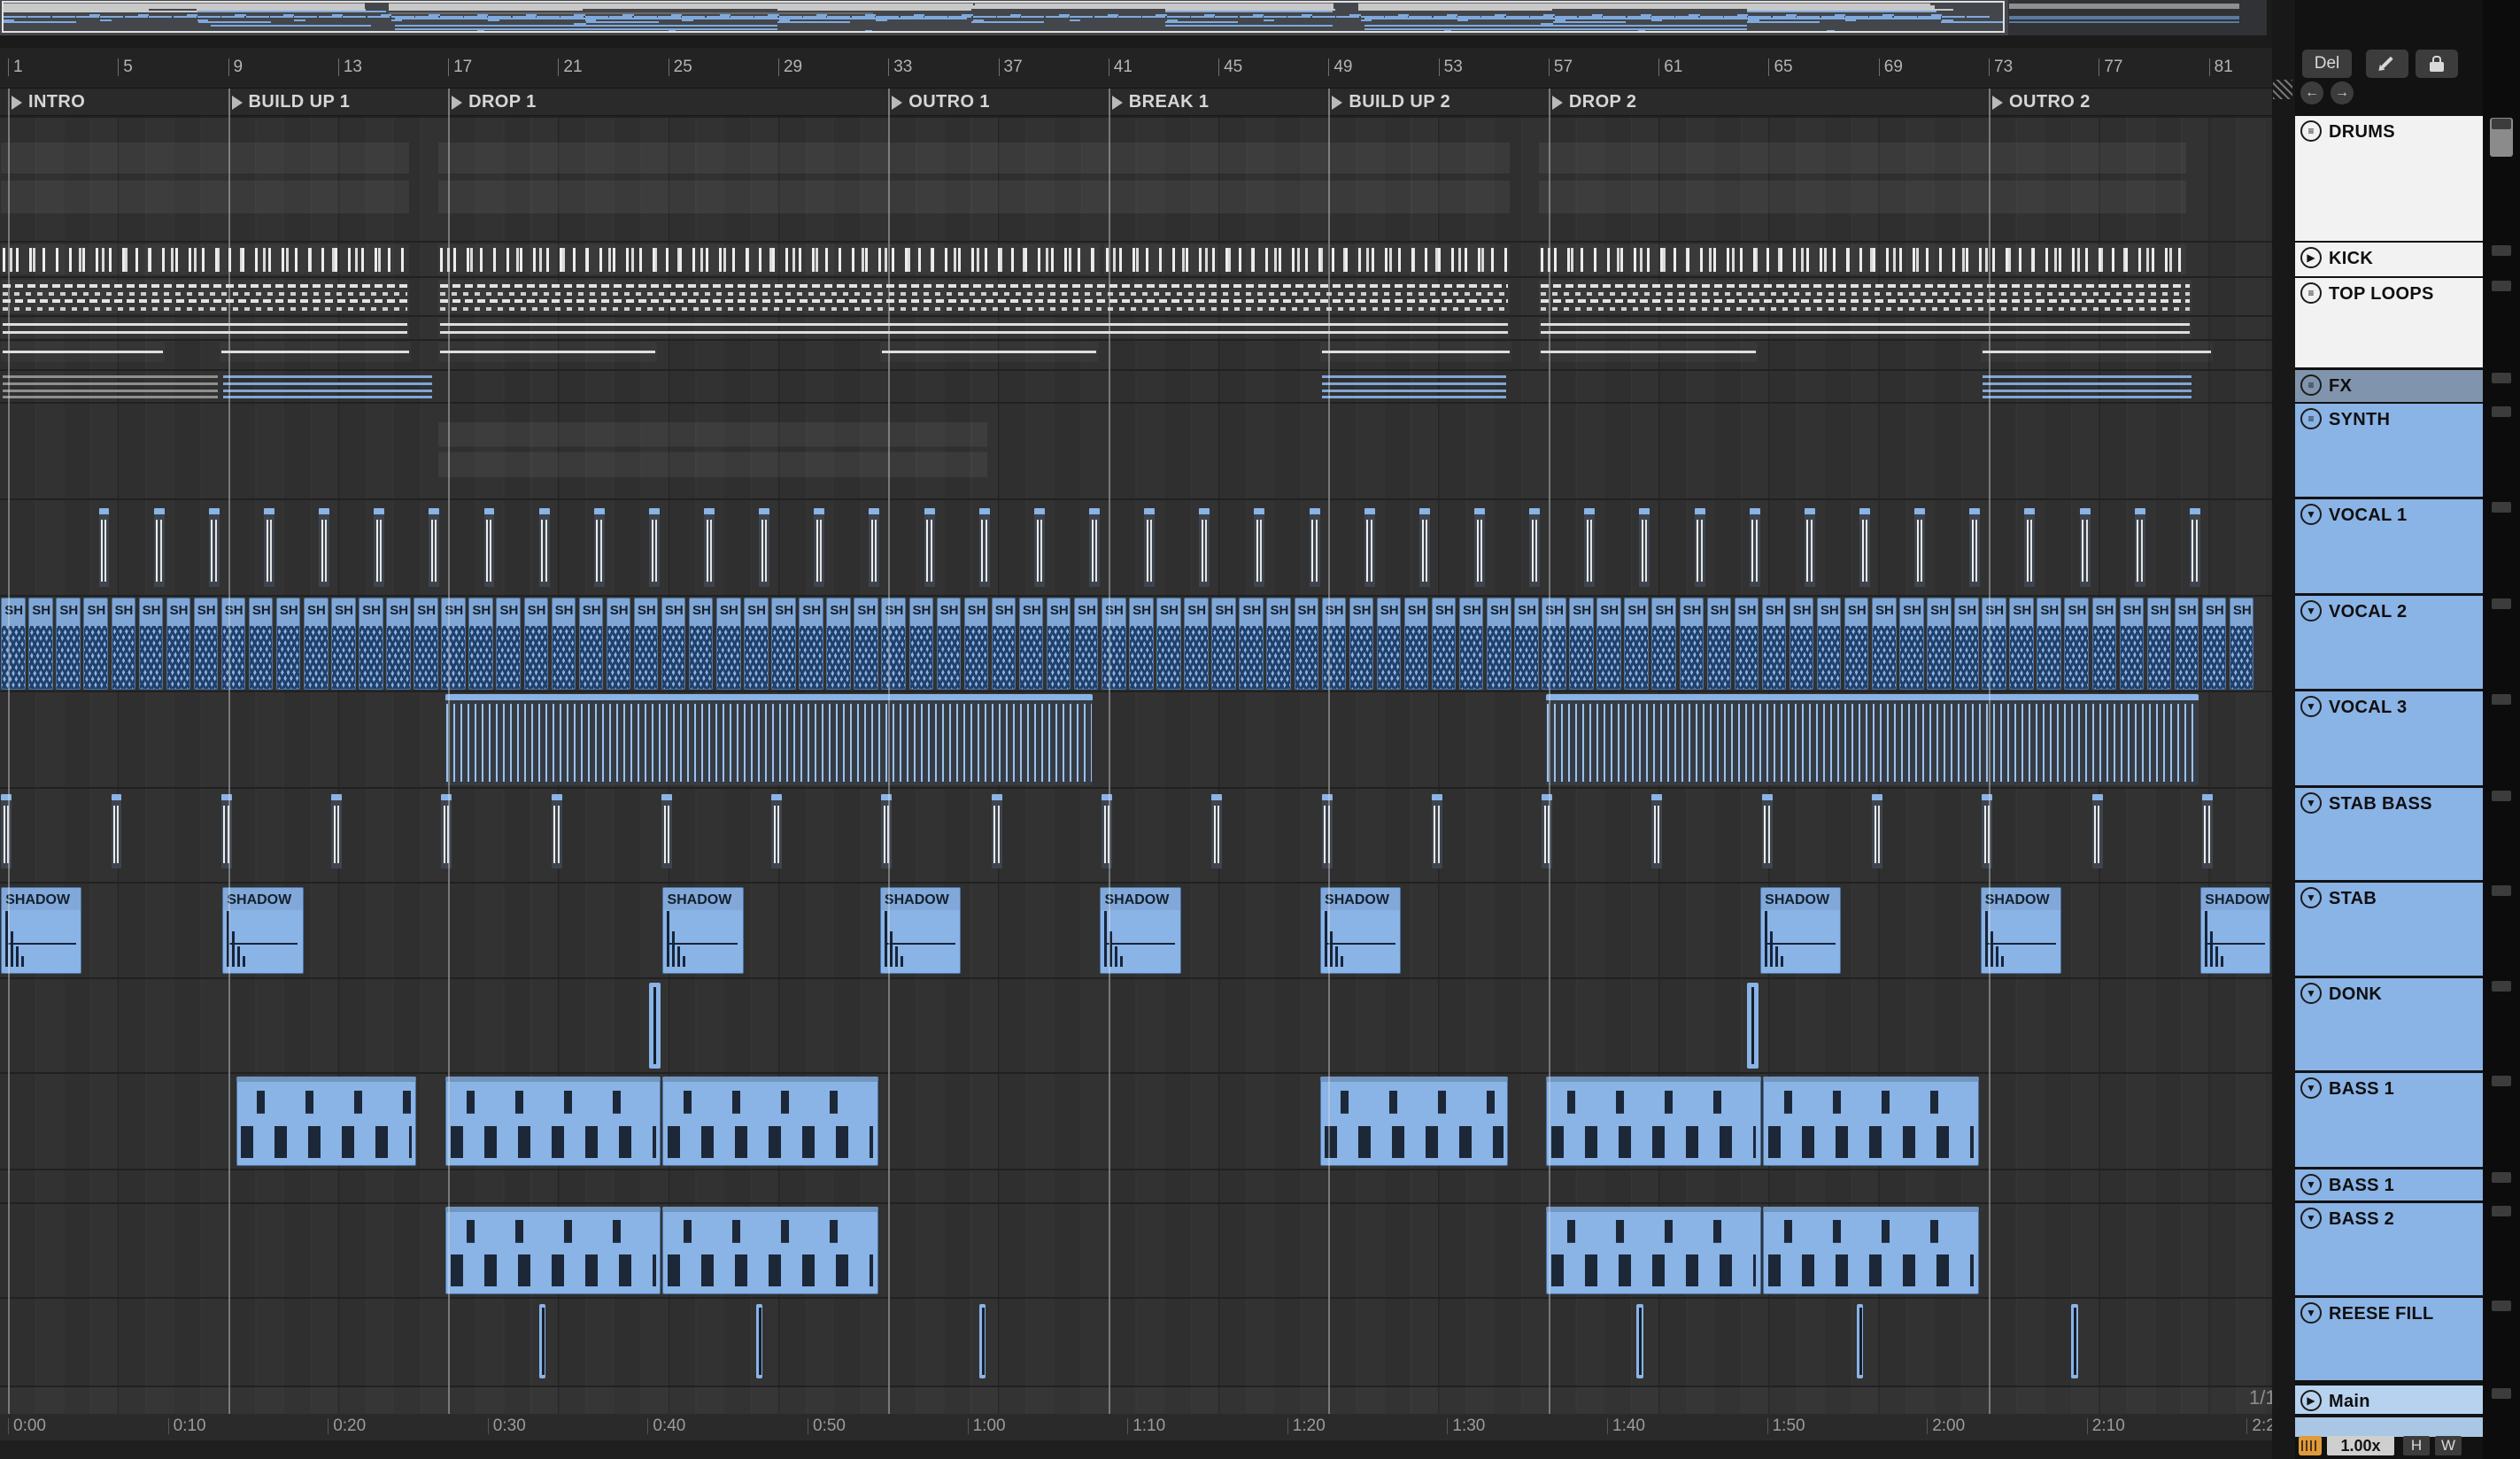  I want to click on track-header-vocal-2: ▼ VOCAL 2, so click(2389, 642).